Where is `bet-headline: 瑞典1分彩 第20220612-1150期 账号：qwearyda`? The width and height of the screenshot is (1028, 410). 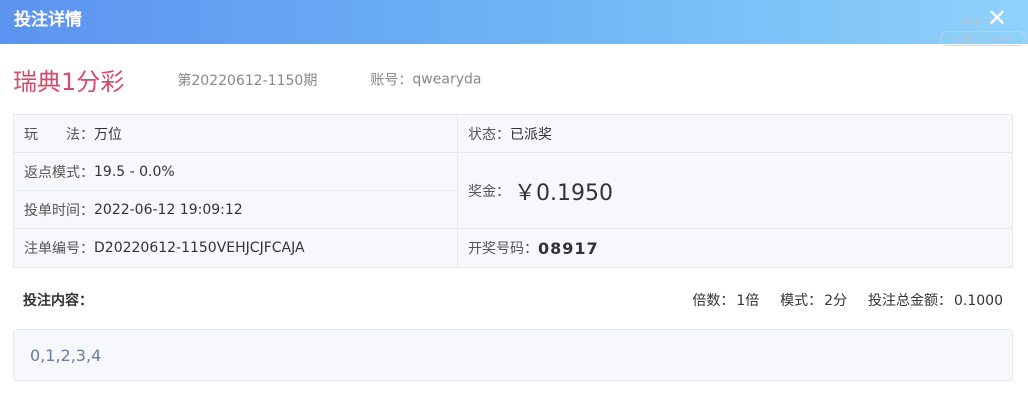 bet-headline: 瑞典1分彩 第20220612-1150期 账号：qwearyda is located at coordinates (247, 80).